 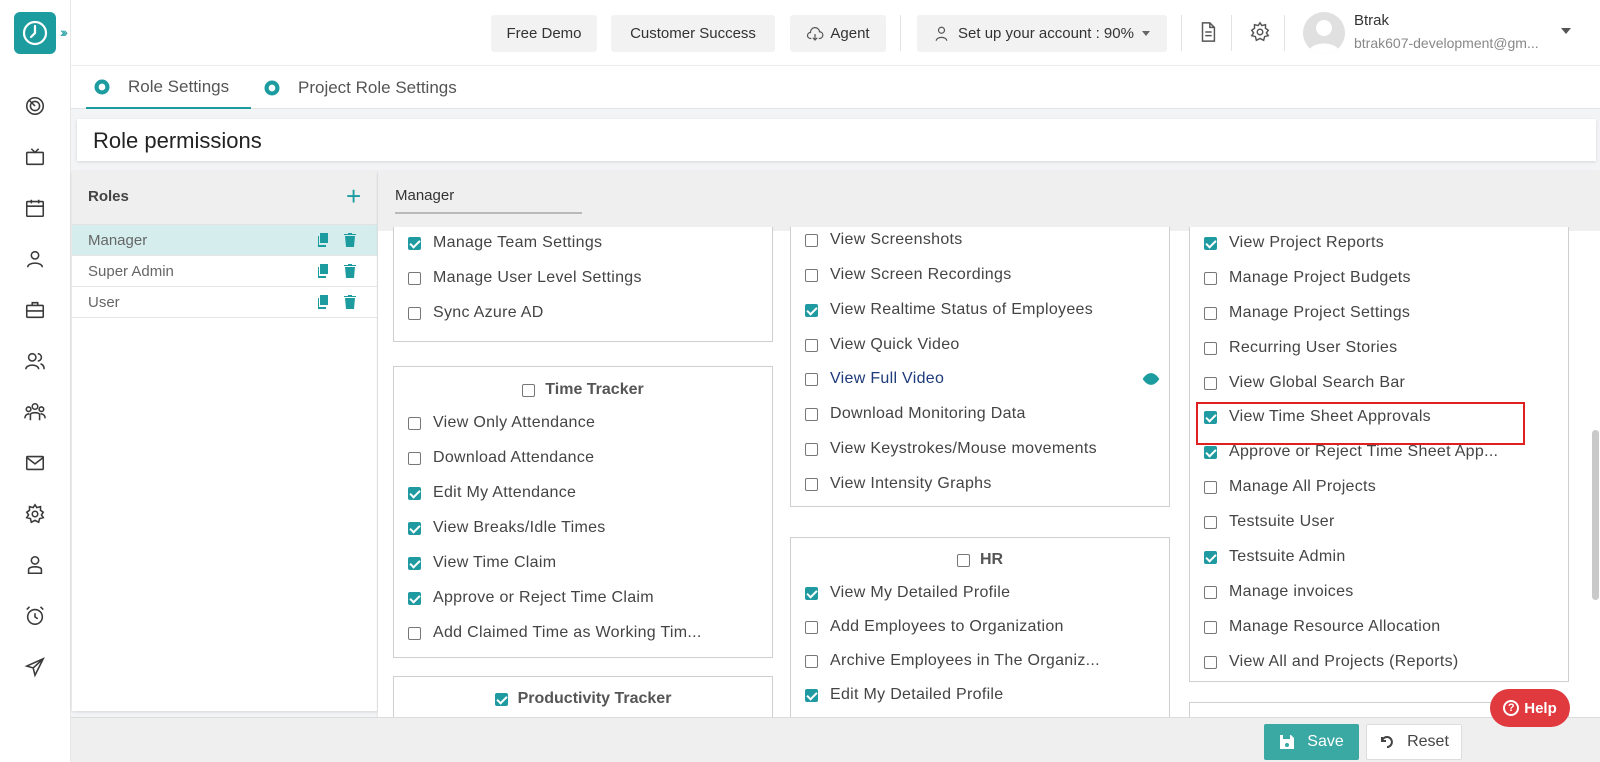 What do you see at coordinates (353, 196) in the screenshot?
I see `add-role-button: +` at bounding box center [353, 196].